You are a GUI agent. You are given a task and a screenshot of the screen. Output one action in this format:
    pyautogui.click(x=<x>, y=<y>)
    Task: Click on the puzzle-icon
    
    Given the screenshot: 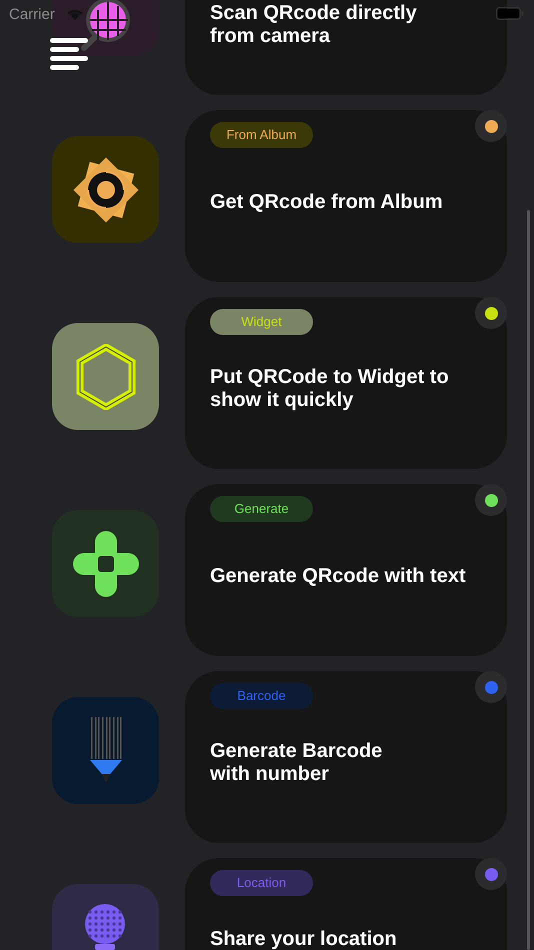 What is the action you would take?
    pyautogui.click(x=105, y=563)
    